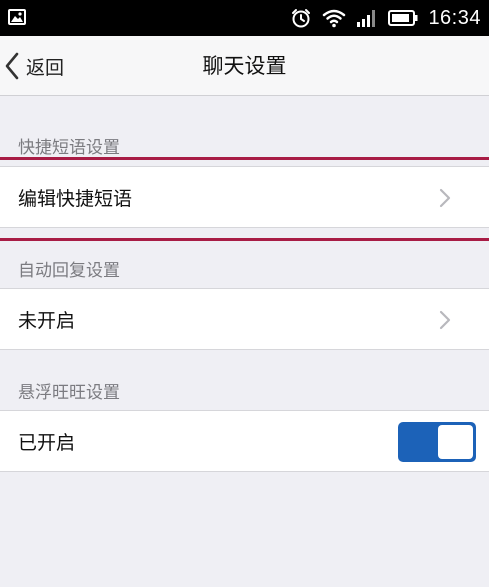 The width and height of the screenshot is (489, 587). What do you see at coordinates (455, 442) in the screenshot?
I see `toggle-knob` at bounding box center [455, 442].